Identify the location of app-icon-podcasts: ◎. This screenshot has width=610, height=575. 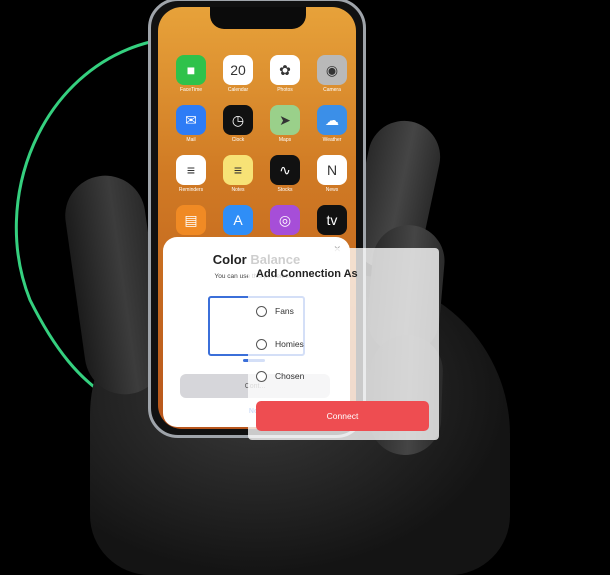
(285, 220).